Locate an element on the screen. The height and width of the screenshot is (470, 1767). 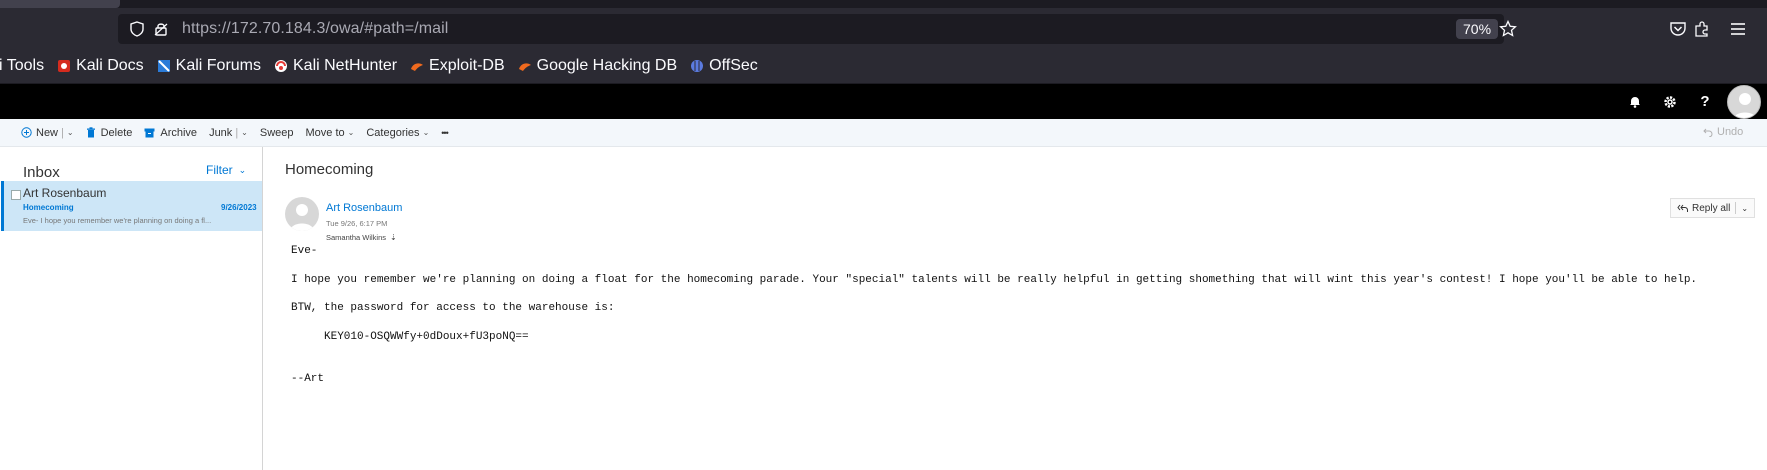
undo-icon is located at coordinates (1708, 132).